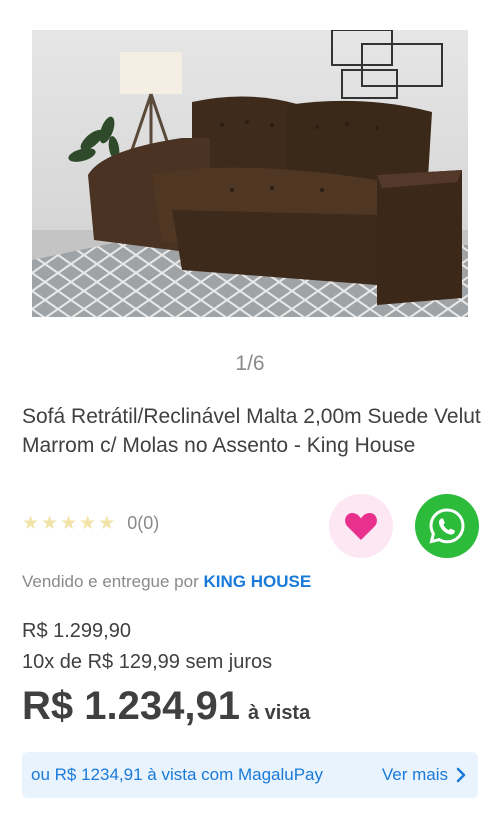  I want to click on original-price: R$ 1.299,90, so click(76, 631).